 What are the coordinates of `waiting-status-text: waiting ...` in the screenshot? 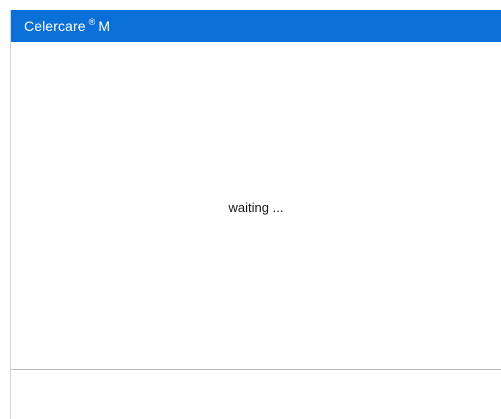 It's located at (256, 207).